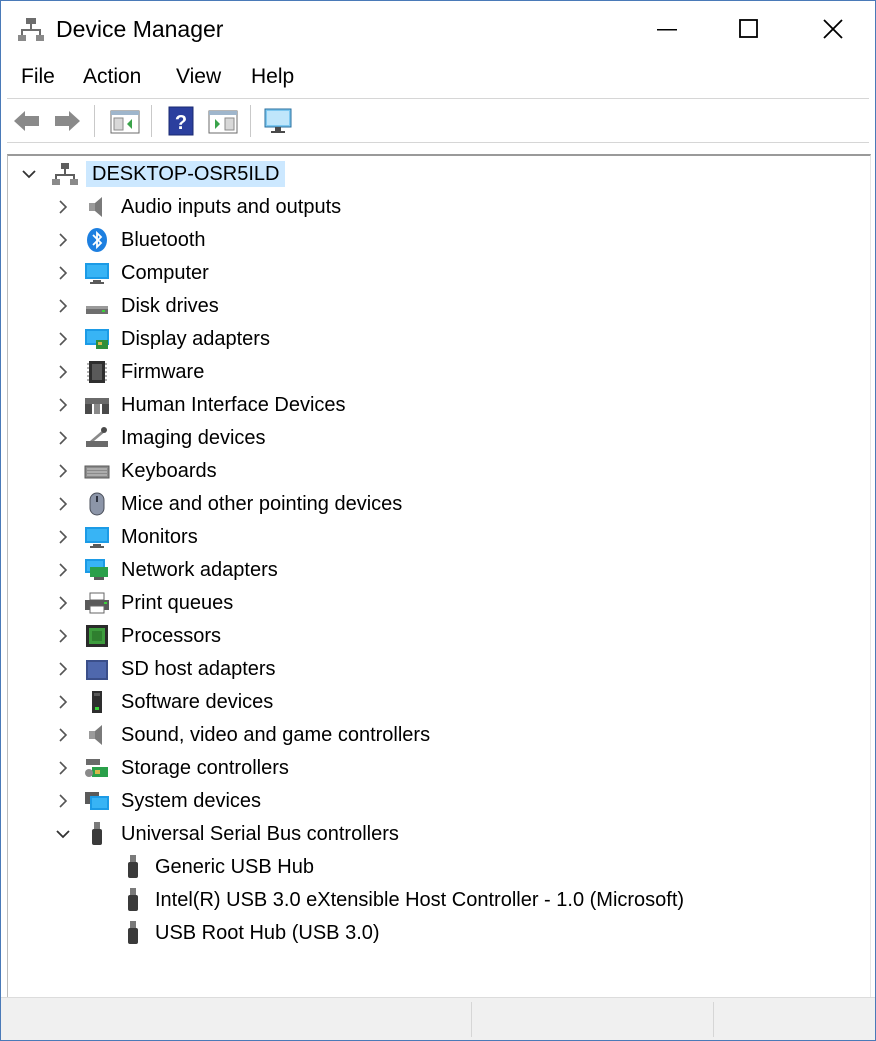  What do you see at coordinates (260, 834) in the screenshot?
I see `tree-item-label: Universal Serial Bus controllers` at bounding box center [260, 834].